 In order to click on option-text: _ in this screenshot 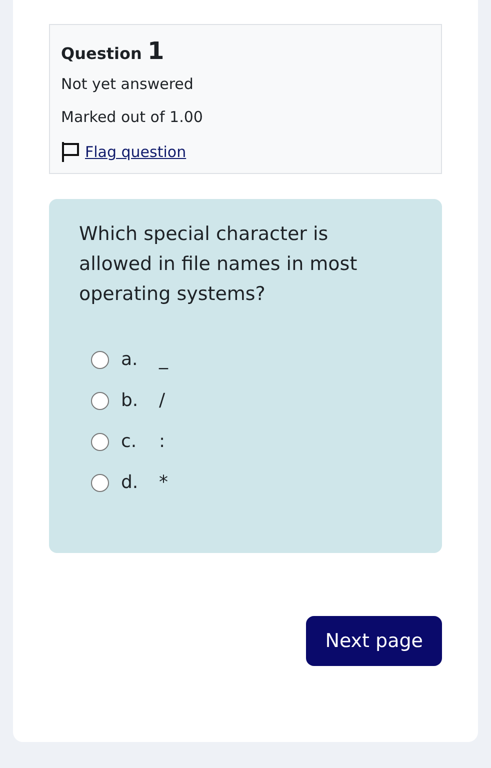, I will do `click(163, 359)`.